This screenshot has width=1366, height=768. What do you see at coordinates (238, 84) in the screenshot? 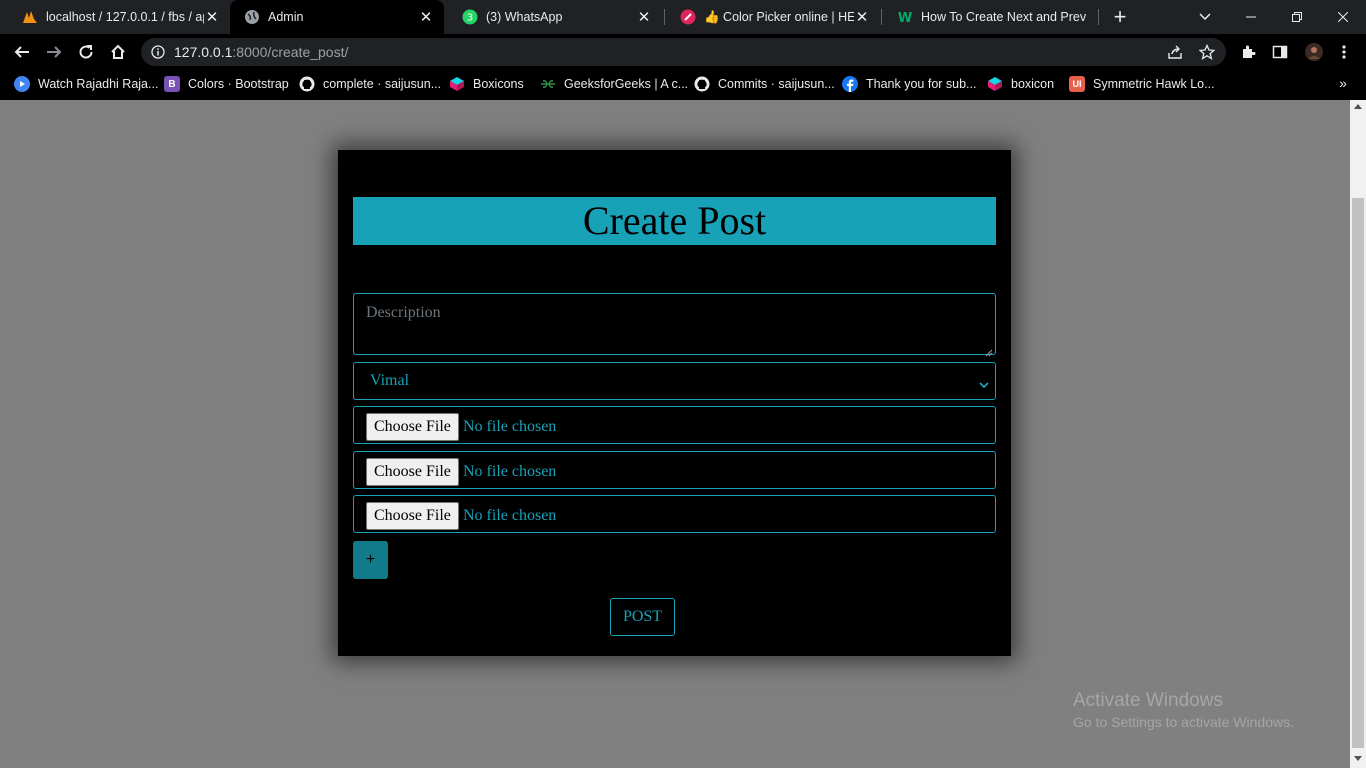
I see `bookmark-label: Colors · Bootstrap` at bounding box center [238, 84].